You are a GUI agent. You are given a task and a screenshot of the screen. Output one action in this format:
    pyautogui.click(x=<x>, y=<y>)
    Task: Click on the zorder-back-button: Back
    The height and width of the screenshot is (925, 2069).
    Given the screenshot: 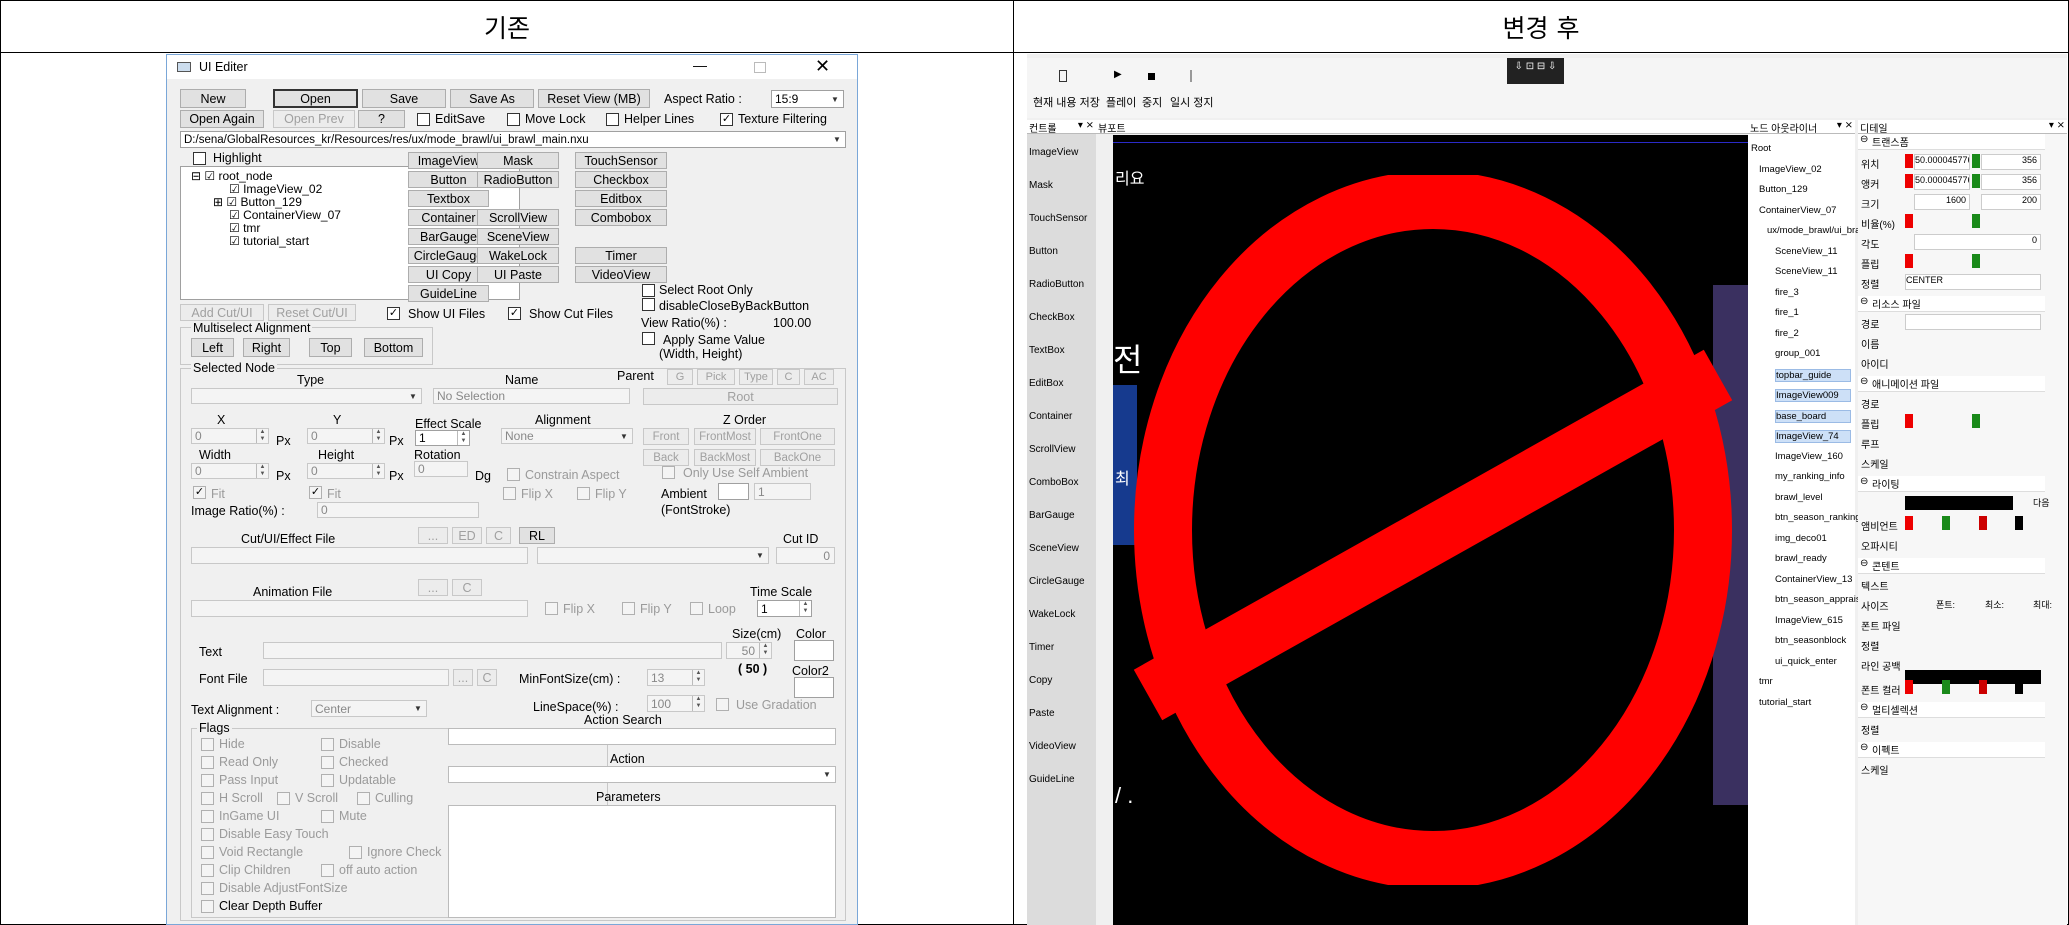 What is the action you would take?
    pyautogui.click(x=666, y=457)
    